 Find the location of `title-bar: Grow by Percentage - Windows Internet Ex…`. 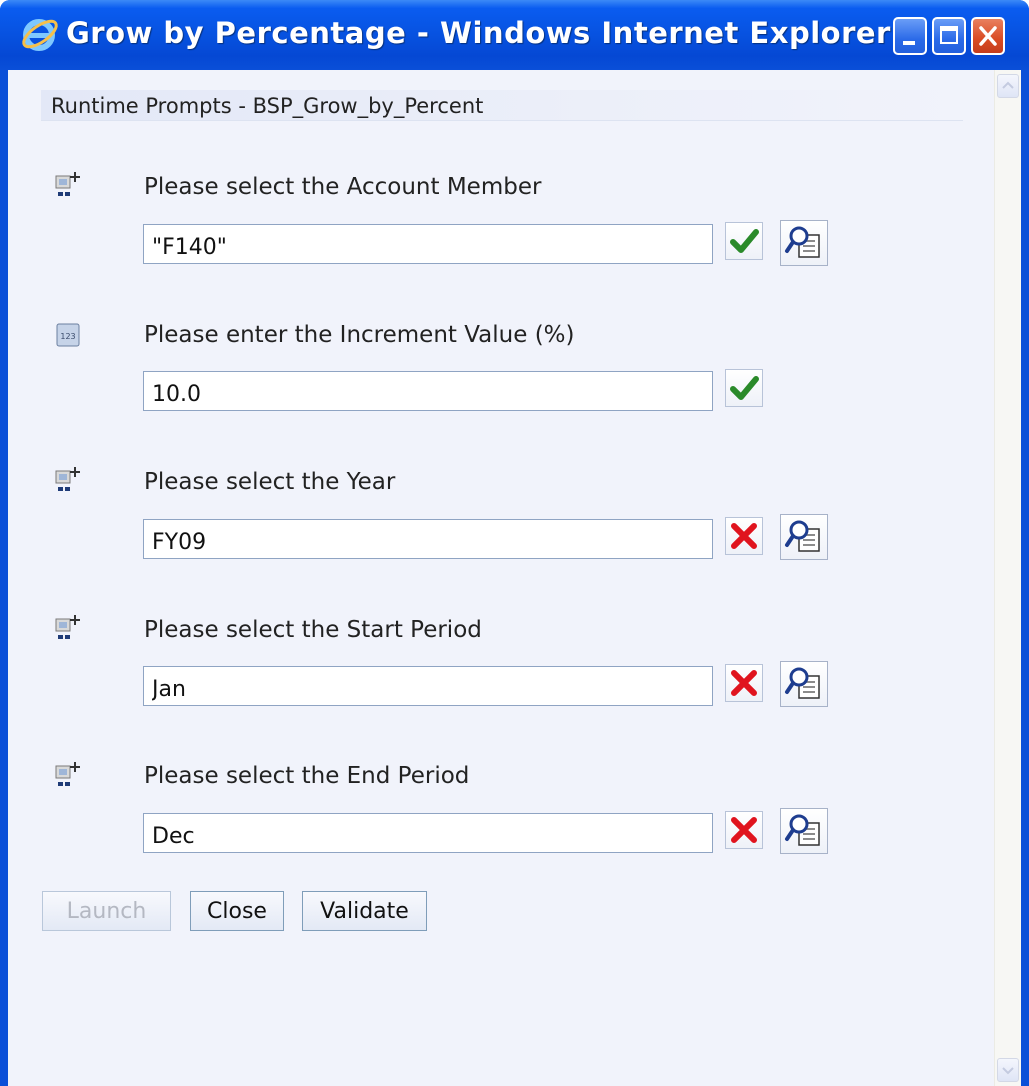

title-bar: Grow by Percentage - Windows Internet Ex… is located at coordinates (514, 35).